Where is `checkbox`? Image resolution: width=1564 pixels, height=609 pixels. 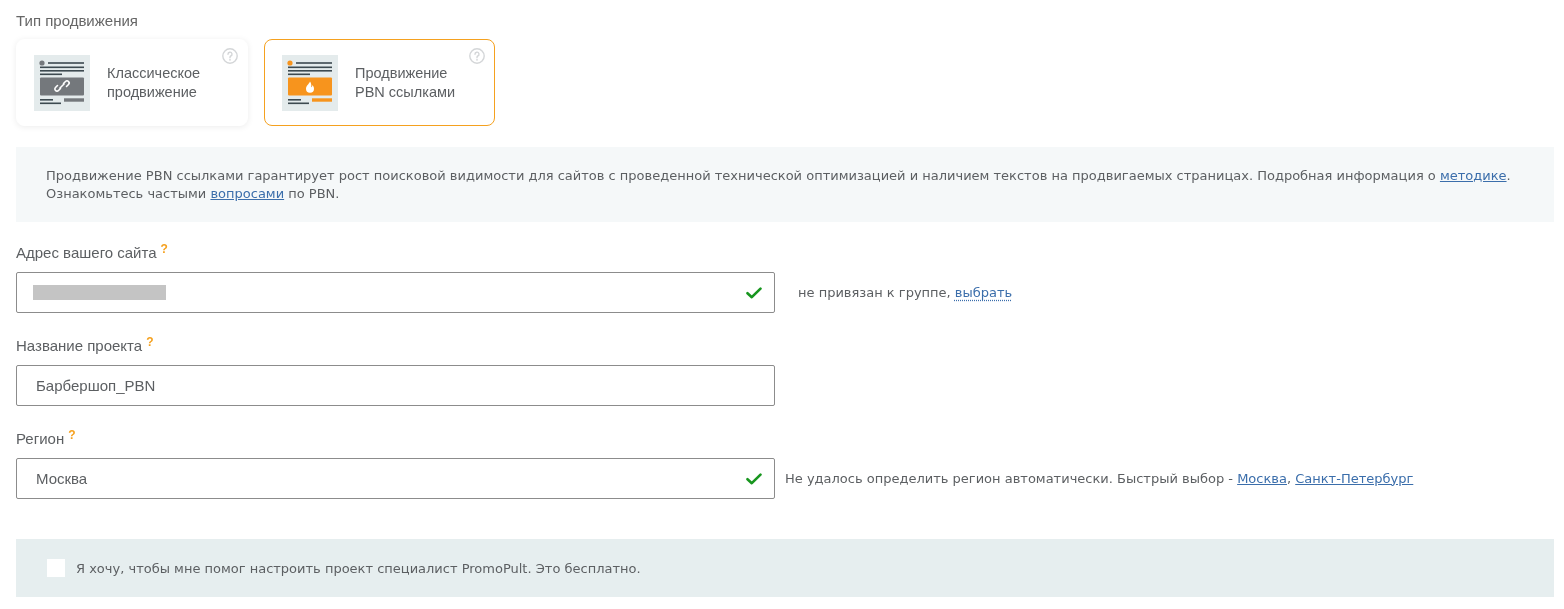
checkbox is located at coordinates (56, 568).